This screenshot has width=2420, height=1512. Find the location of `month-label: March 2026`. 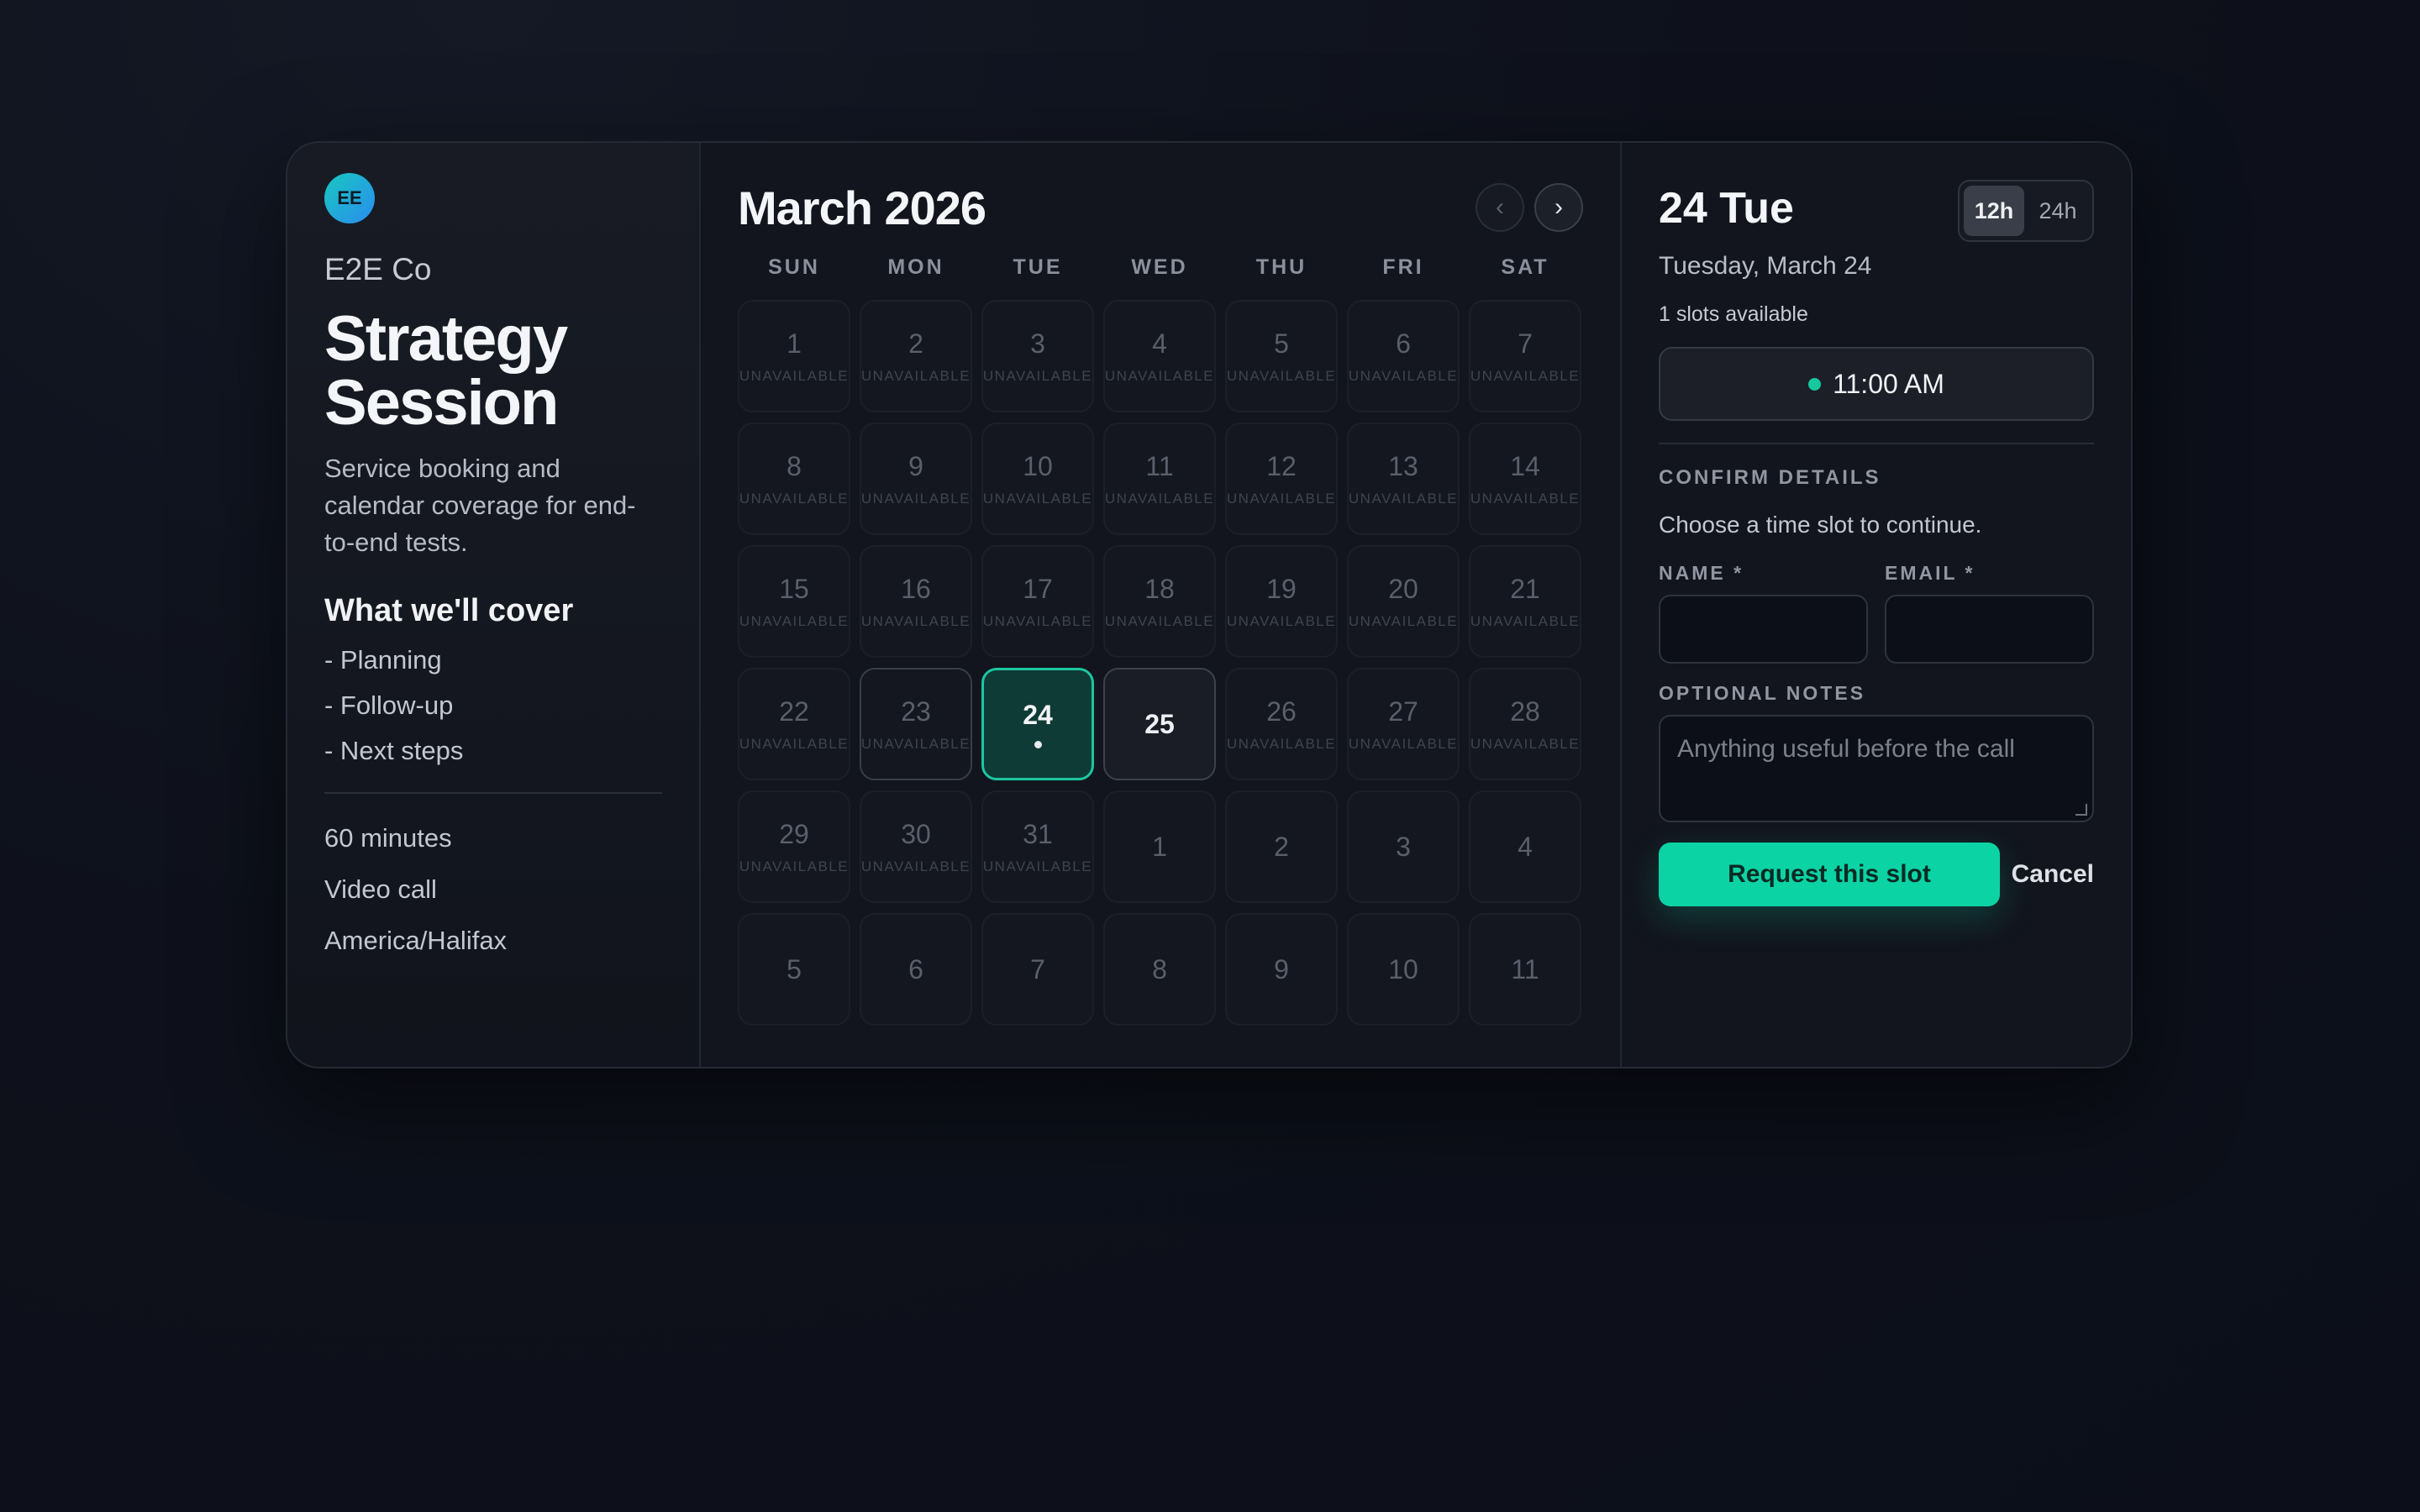

month-label: March 2026 is located at coordinates (862, 207).